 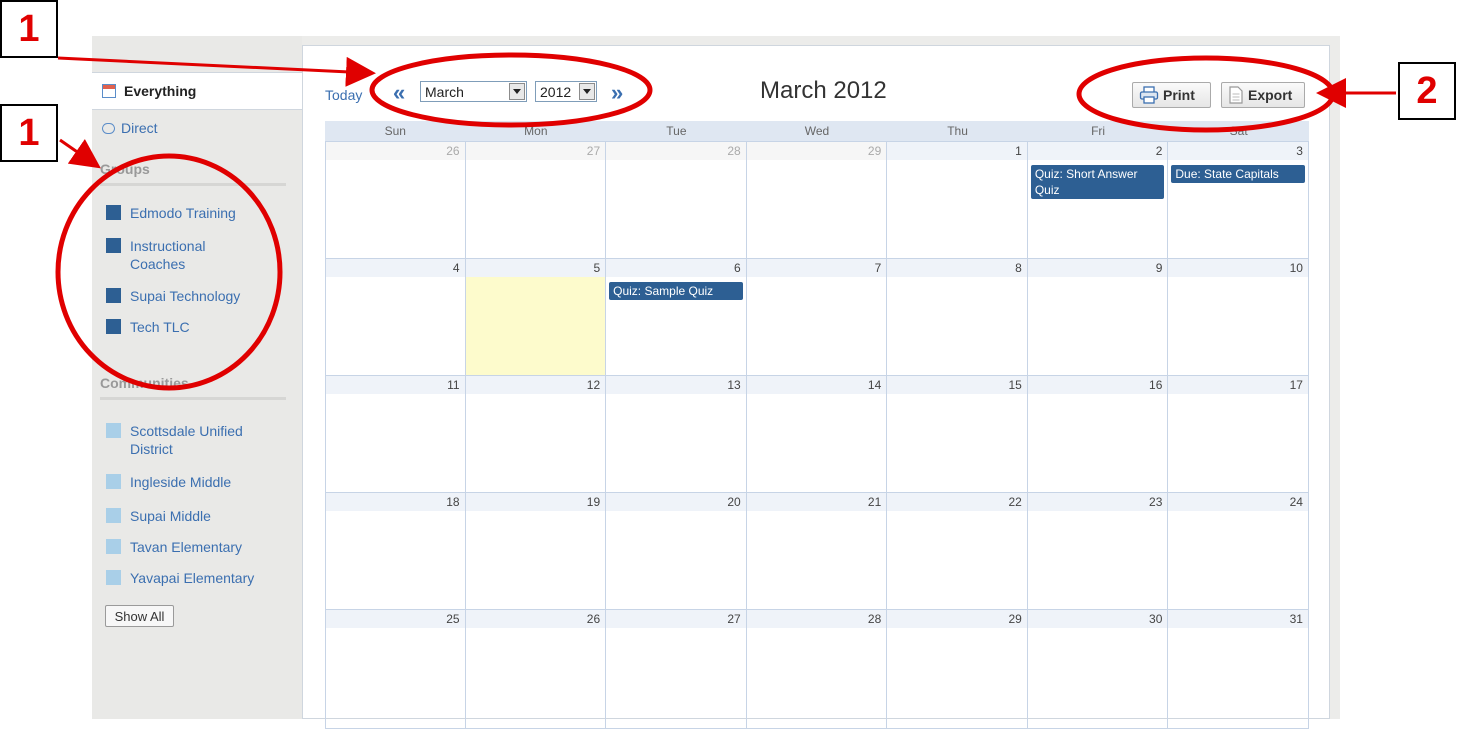 What do you see at coordinates (1098, 317) in the screenshot?
I see `calendar-day-cell: 9` at bounding box center [1098, 317].